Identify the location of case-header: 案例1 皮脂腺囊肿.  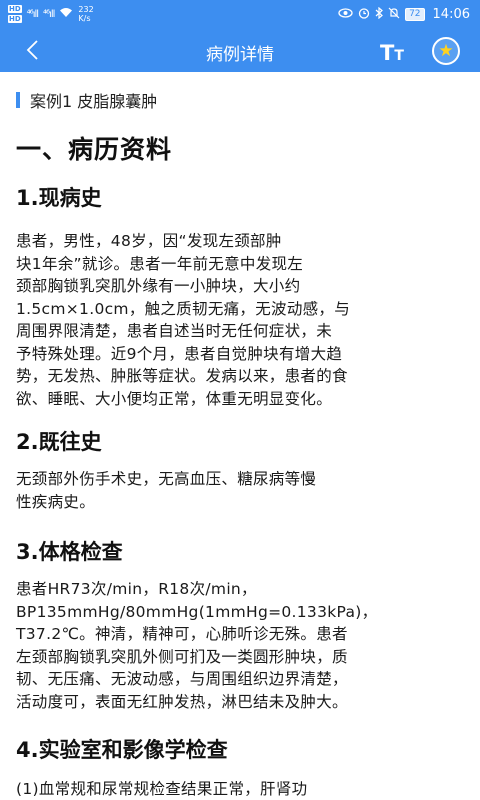
(87, 100).